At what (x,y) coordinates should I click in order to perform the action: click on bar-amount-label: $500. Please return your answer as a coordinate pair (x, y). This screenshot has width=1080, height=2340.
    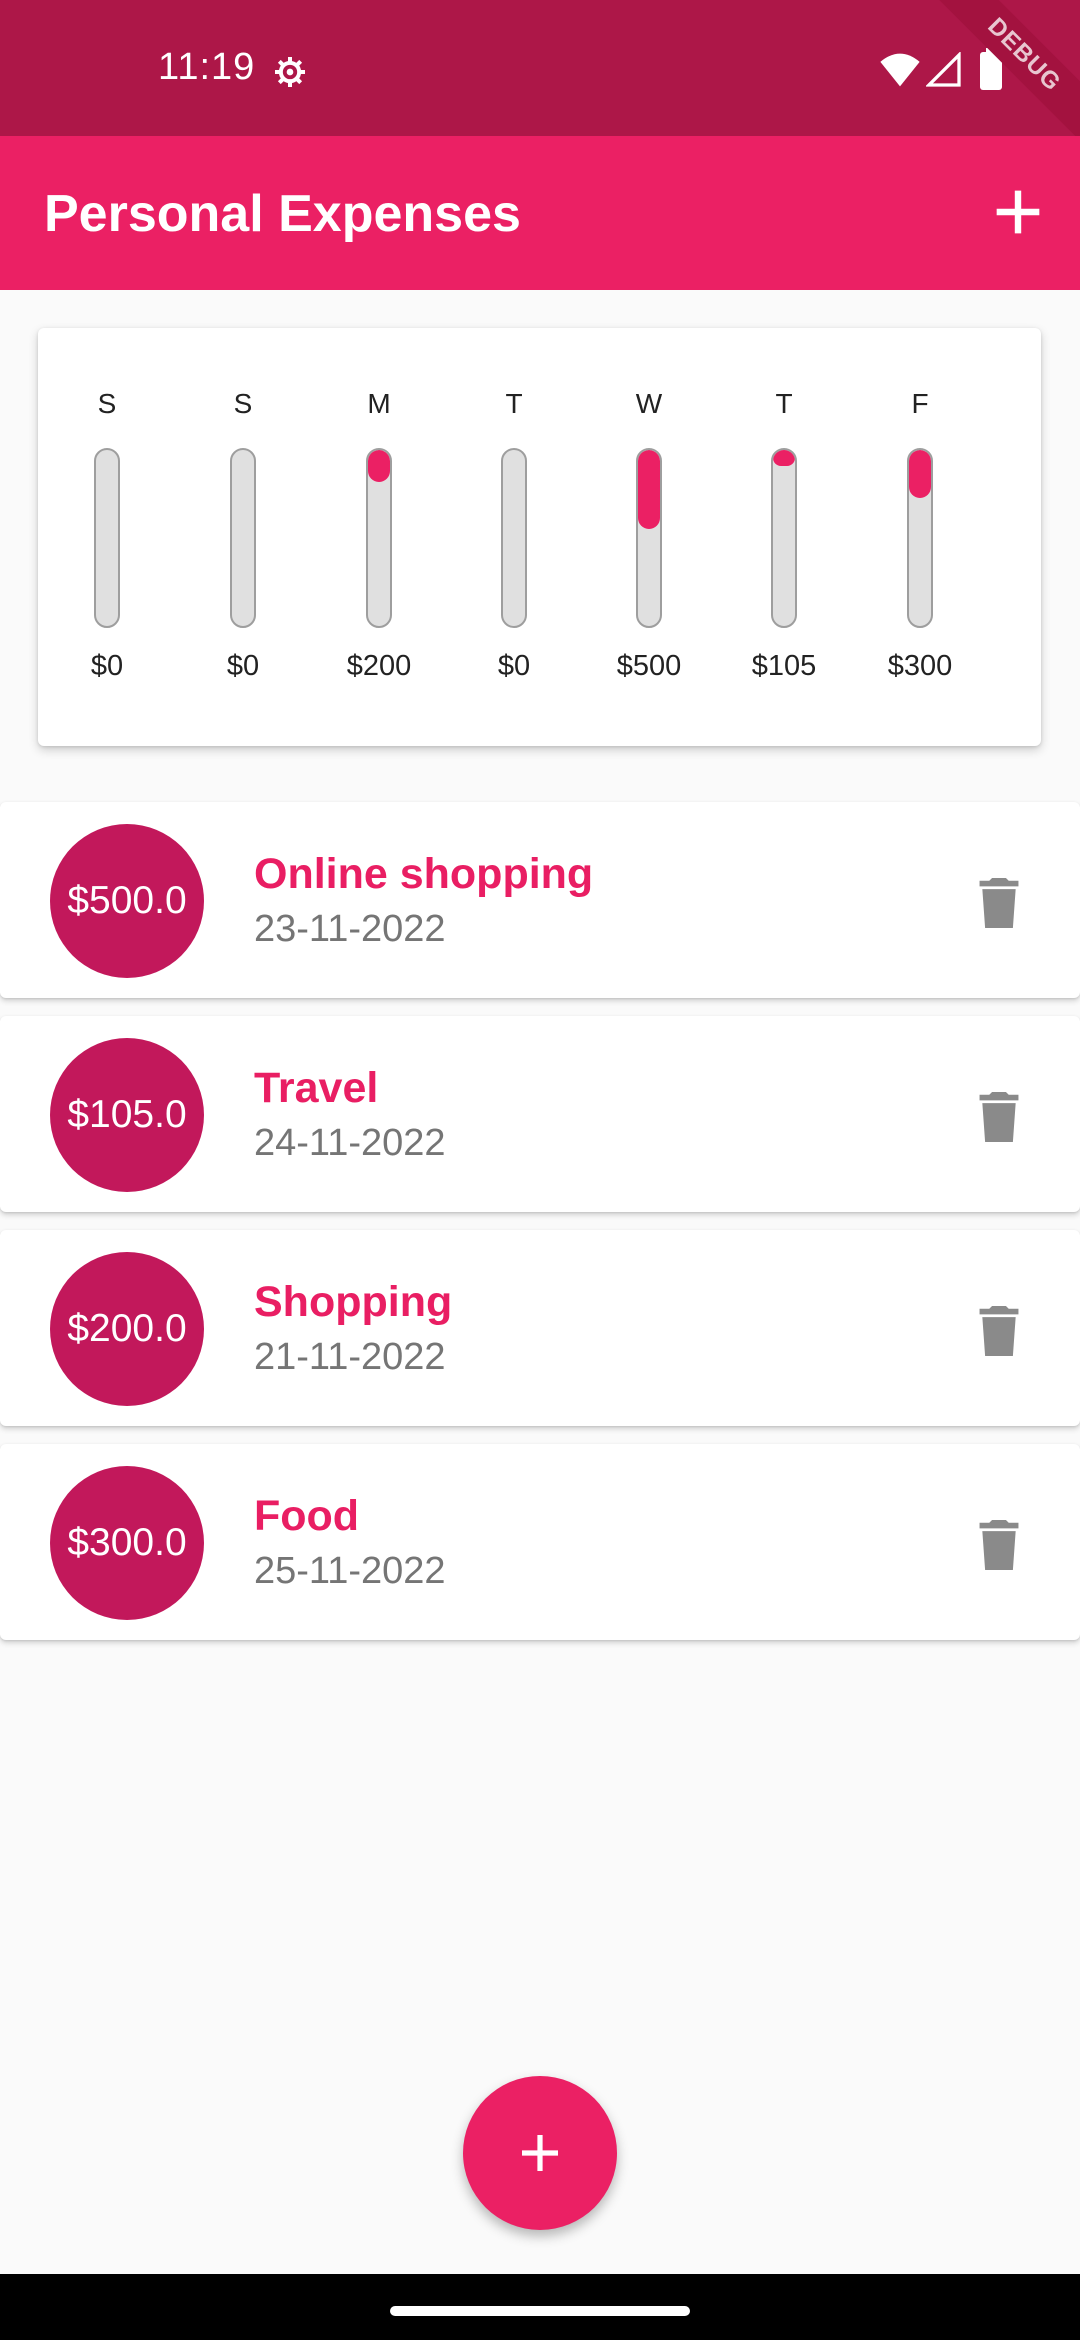
    Looking at the image, I should click on (649, 666).